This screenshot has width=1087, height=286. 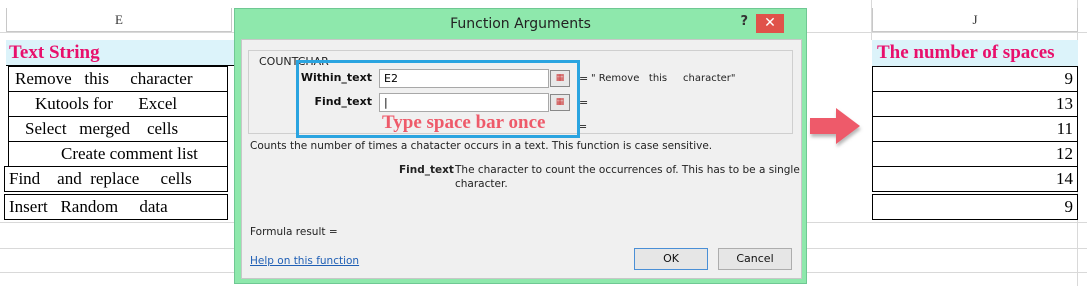 I want to click on cell-spaces-row-1: 9, so click(x=975, y=79).